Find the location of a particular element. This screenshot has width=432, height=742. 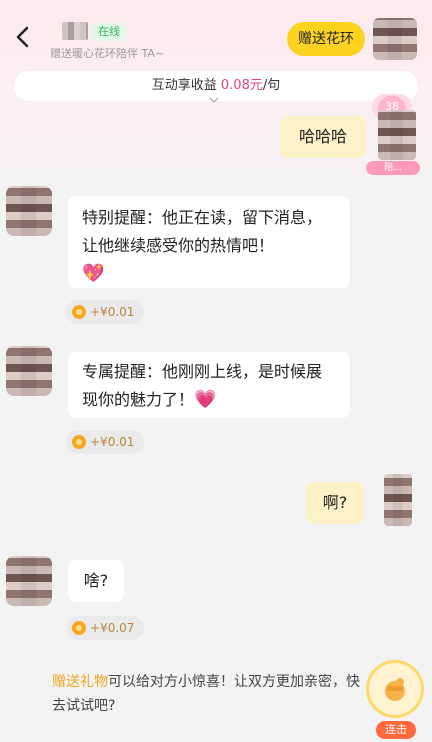

pink-heart-icon: 💗 is located at coordinates (205, 399).